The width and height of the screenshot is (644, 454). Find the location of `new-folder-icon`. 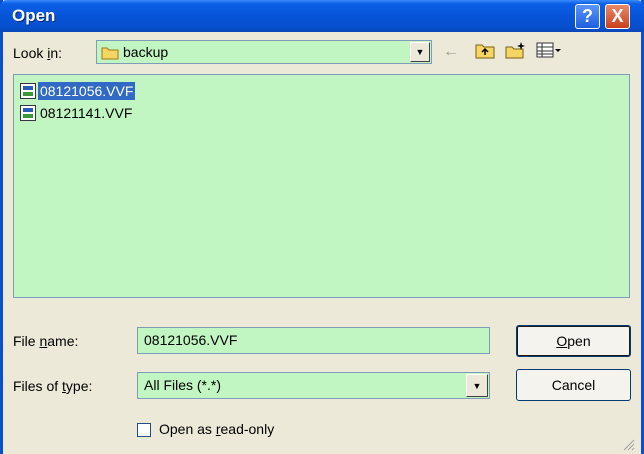

new-folder-icon is located at coordinates (516, 52).